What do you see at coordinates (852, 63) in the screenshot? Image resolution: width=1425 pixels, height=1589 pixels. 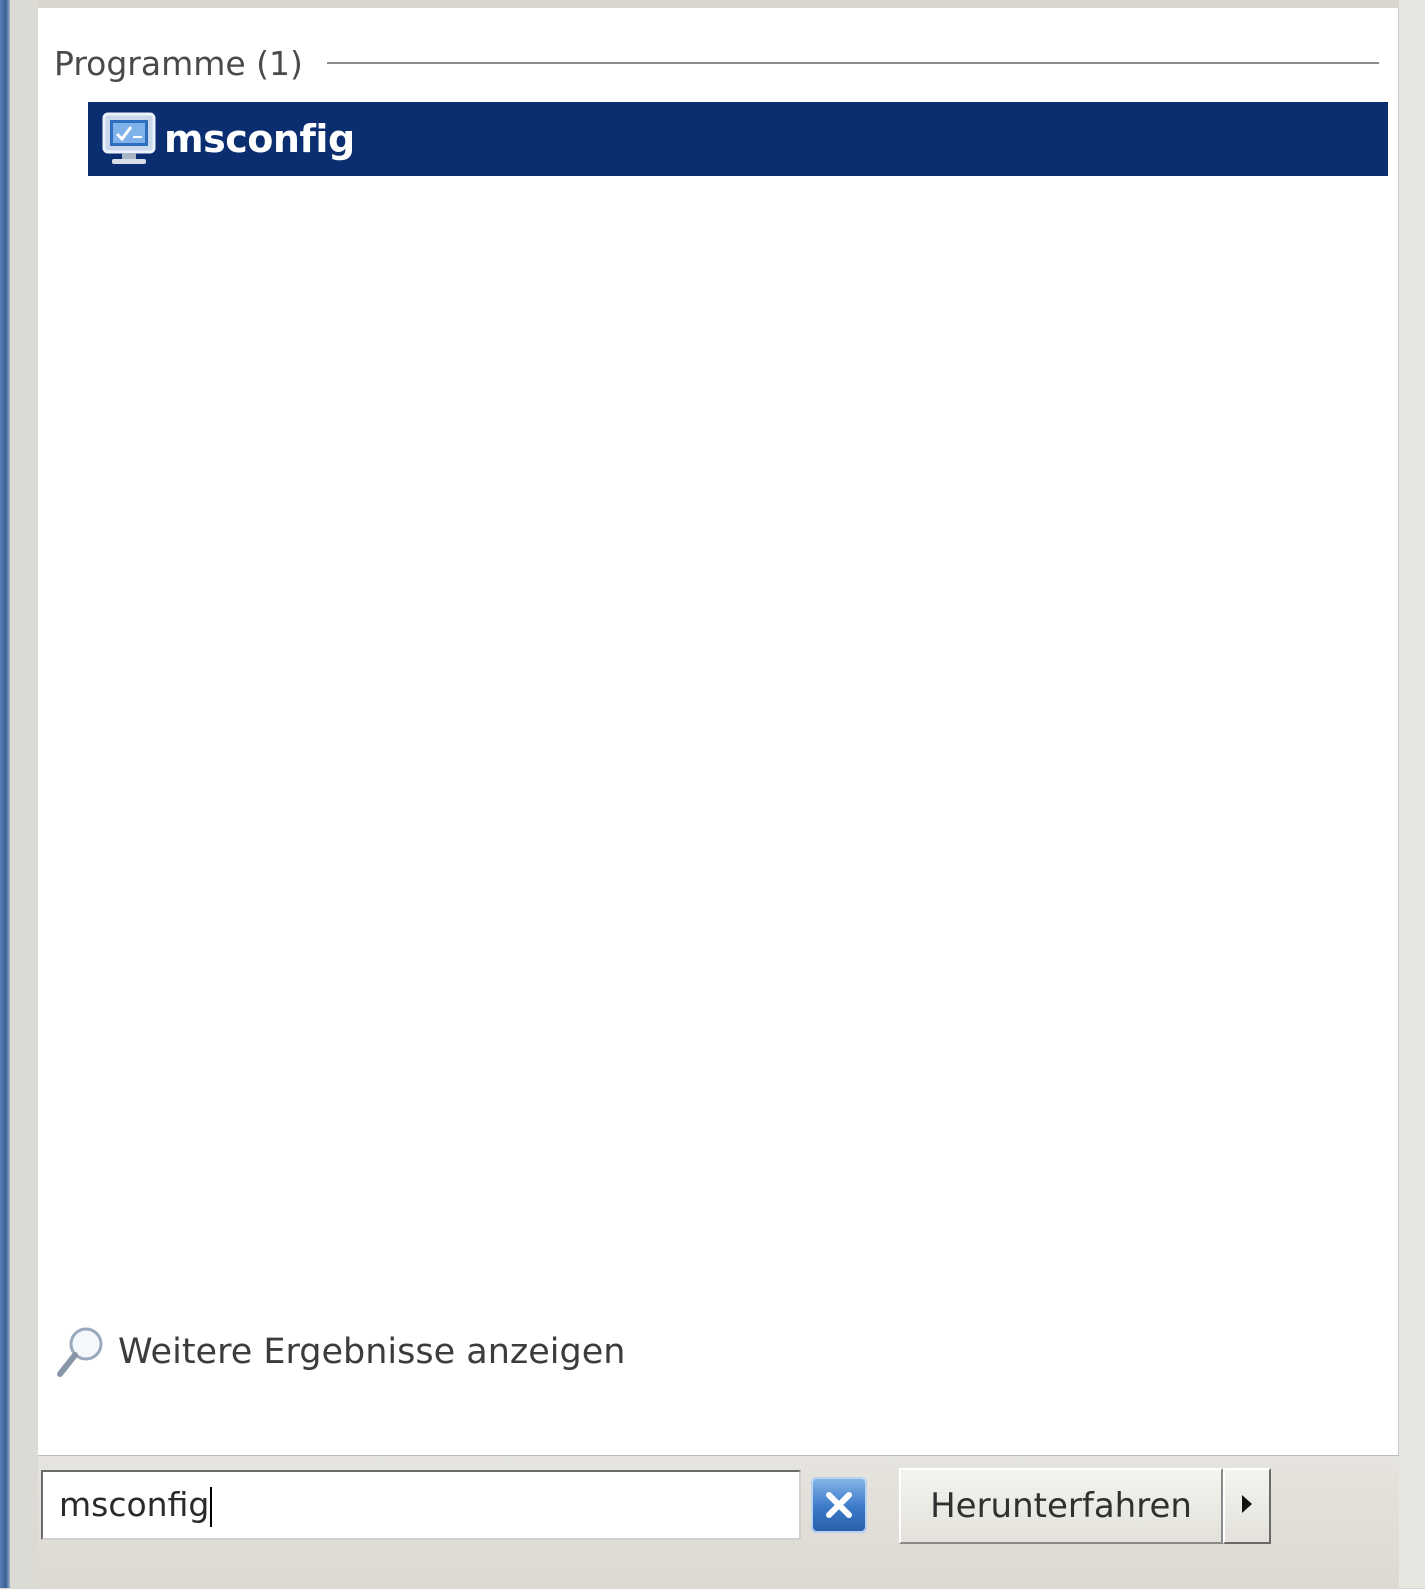 I see `section-divider` at bounding box center [852, 63].